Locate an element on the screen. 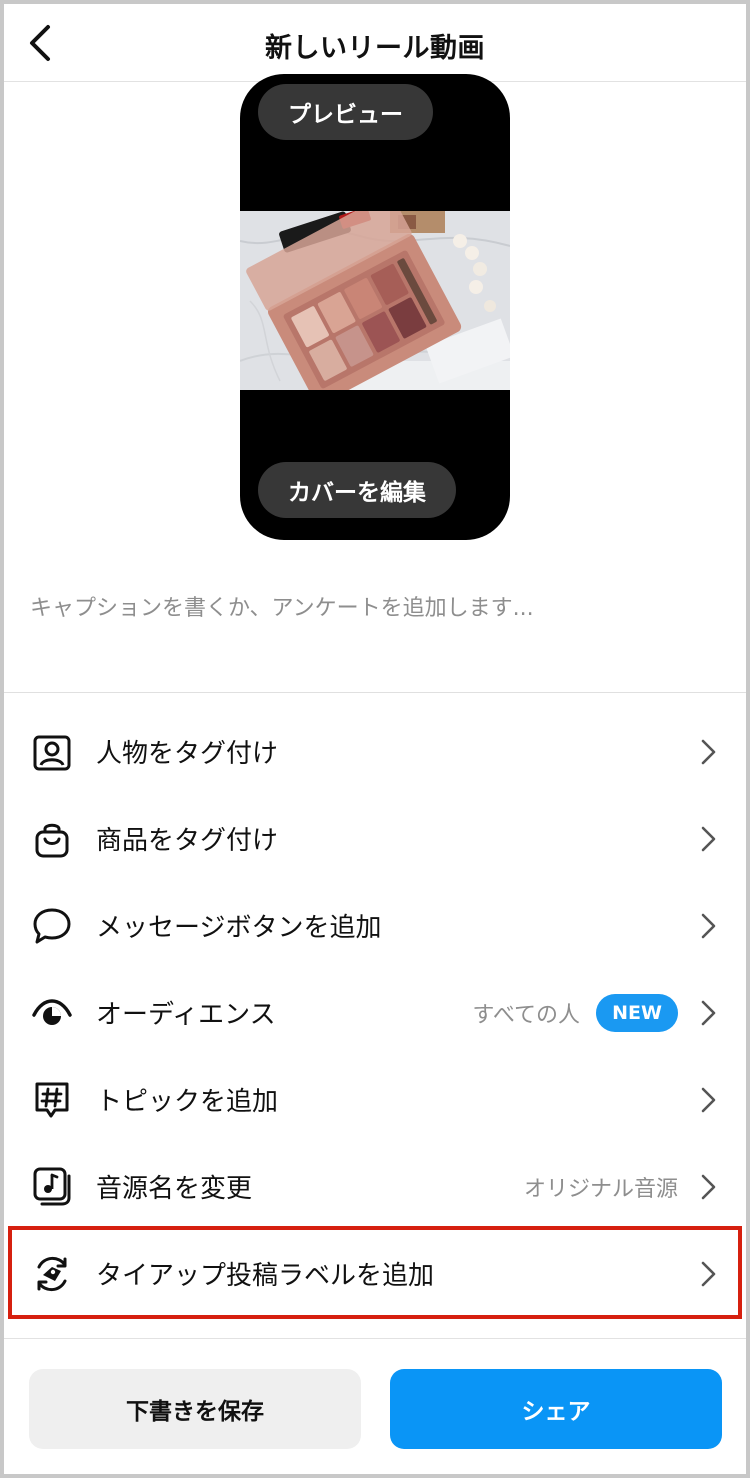 The height and width of the screenshot is (1478, 750). tag-people-row: 人物をタグ付け is located at coordinates (375, 751).